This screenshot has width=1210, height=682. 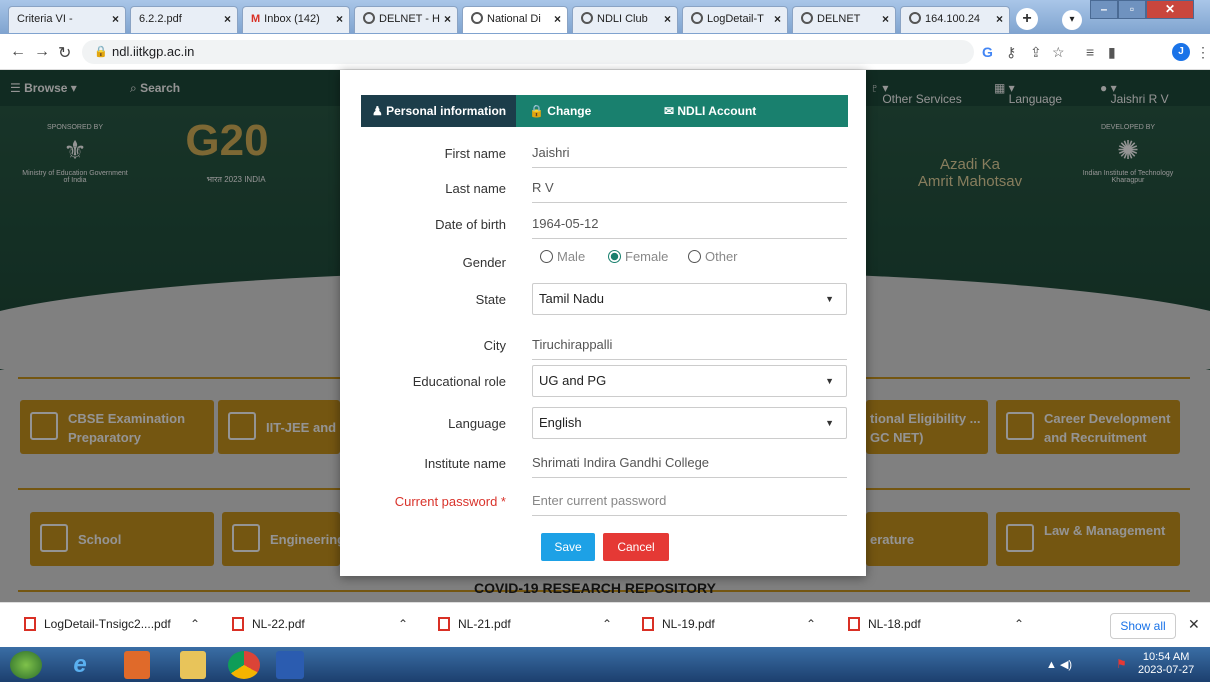 What do you see at coordinates (137, 665) in the screenshot?
I see `media-icon` at bounding box center [137, 665].